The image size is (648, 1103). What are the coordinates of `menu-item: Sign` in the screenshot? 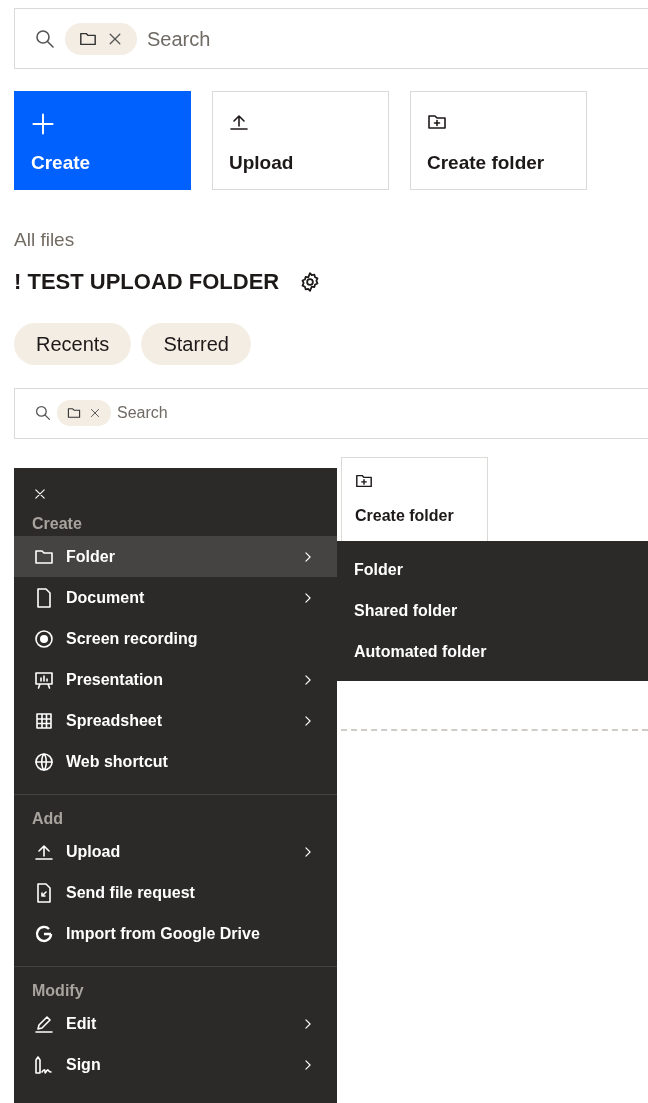 It's located at (175, 1064).